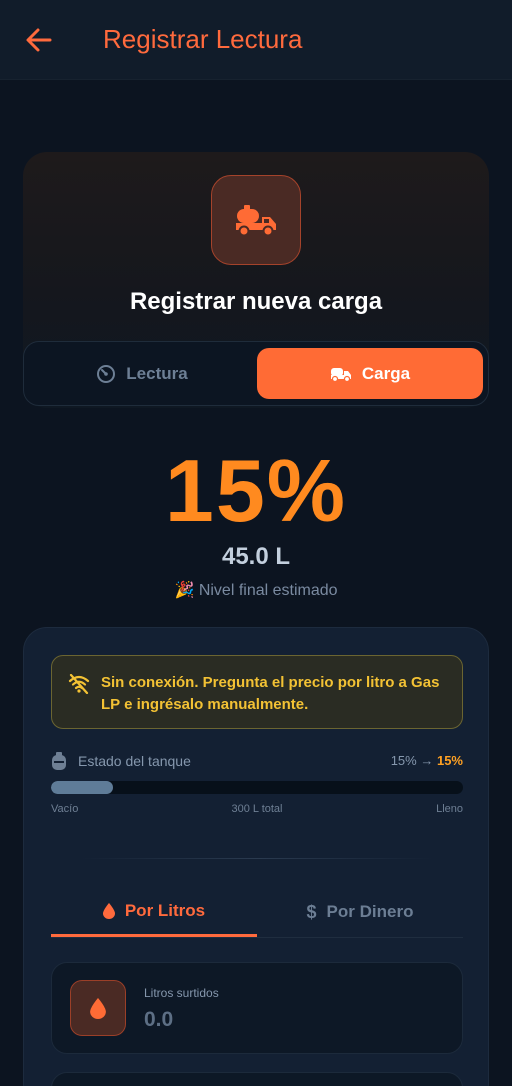  Describe the element at coordinates (82, 787) in the screenshot. I see `tank-level-fill` at that location.